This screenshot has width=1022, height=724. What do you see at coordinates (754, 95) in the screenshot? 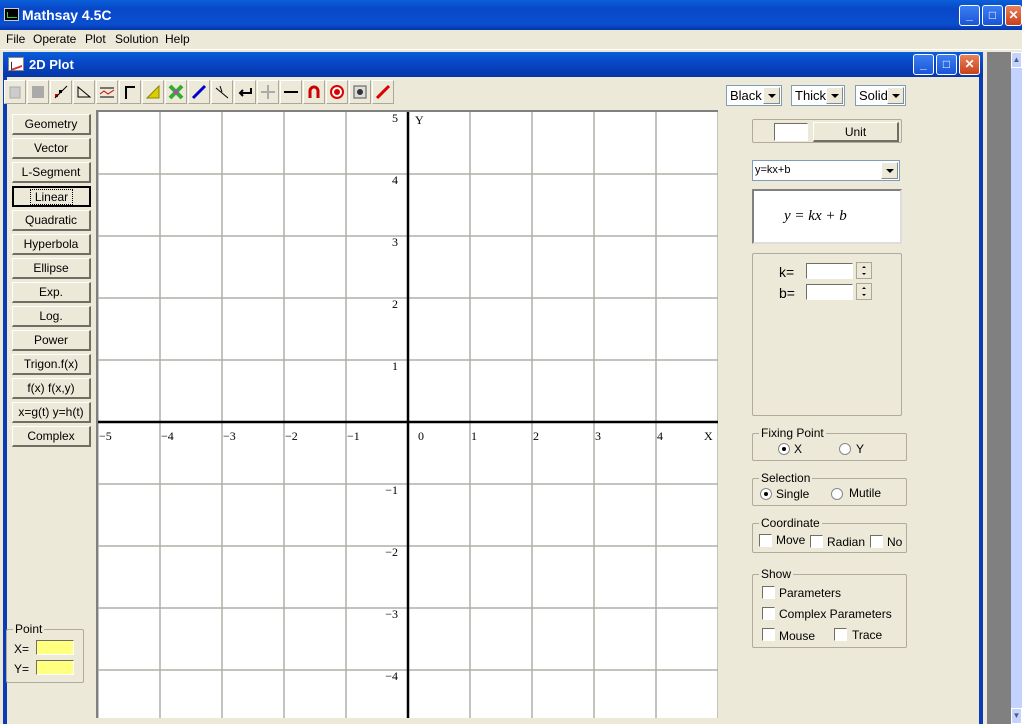
I see `color-select: Black` at bounding box center [754, 95].